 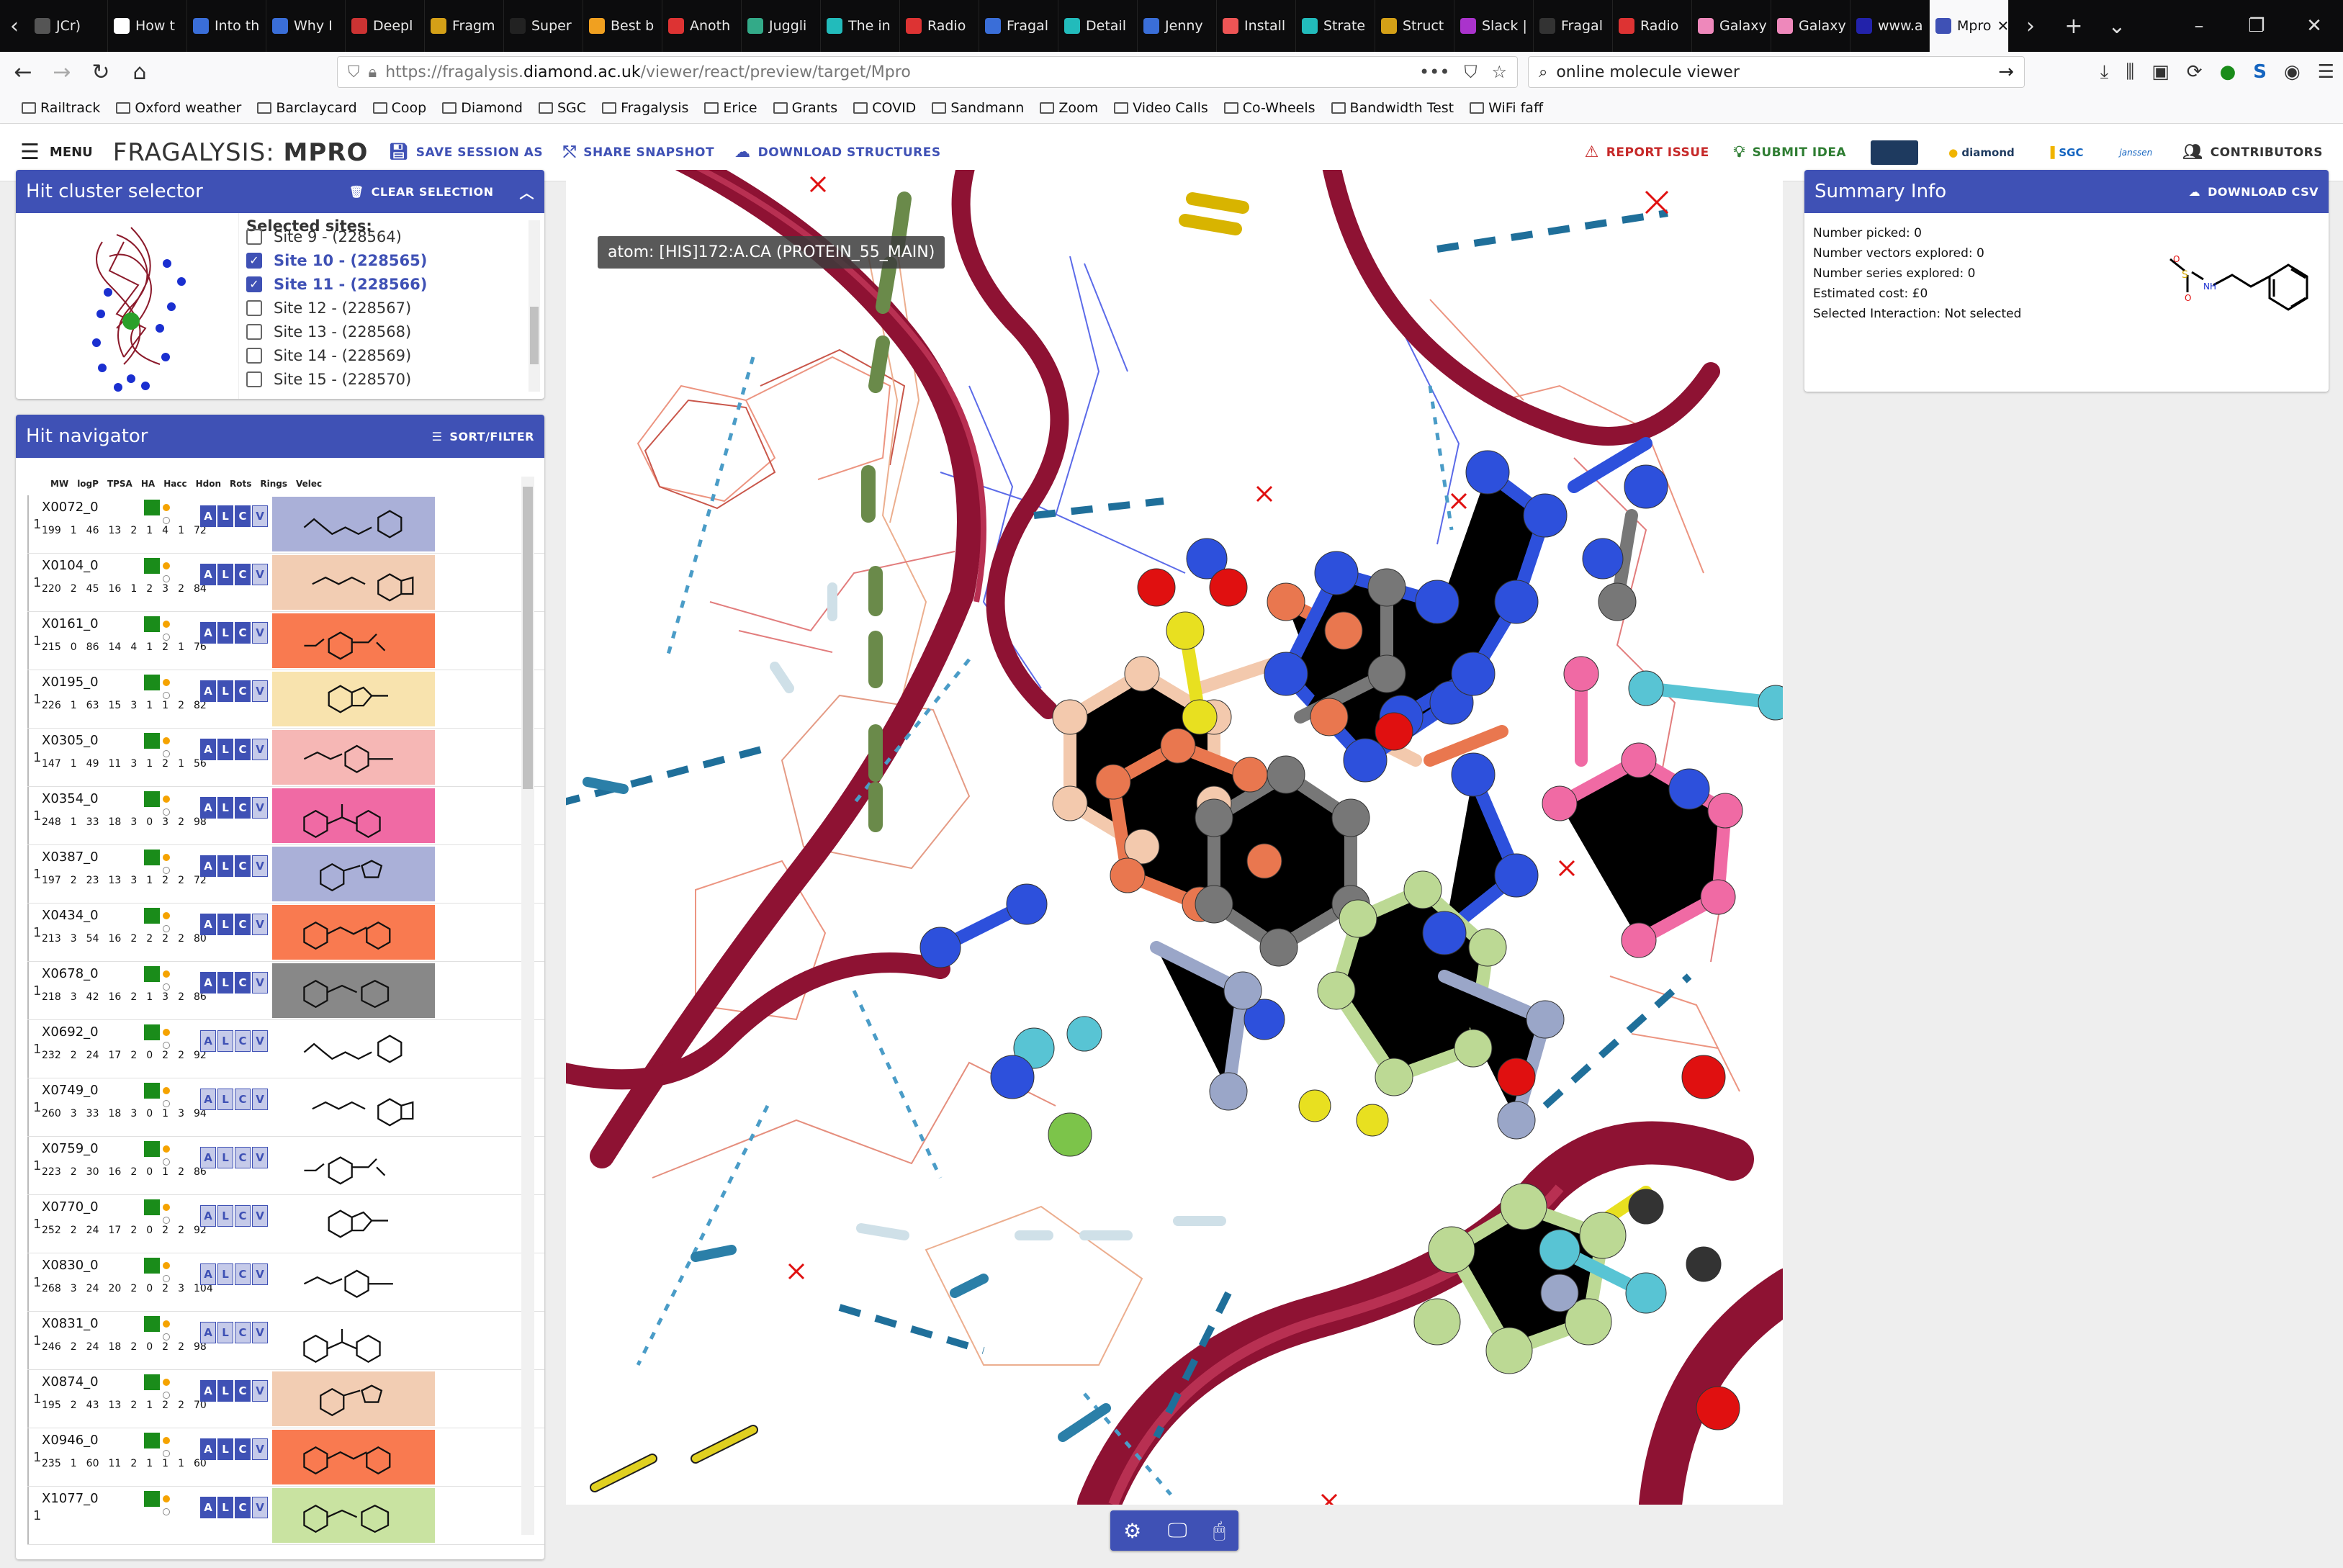 I want to click on bookmark-star-icon: ☆, so click(x=1499, y=72).